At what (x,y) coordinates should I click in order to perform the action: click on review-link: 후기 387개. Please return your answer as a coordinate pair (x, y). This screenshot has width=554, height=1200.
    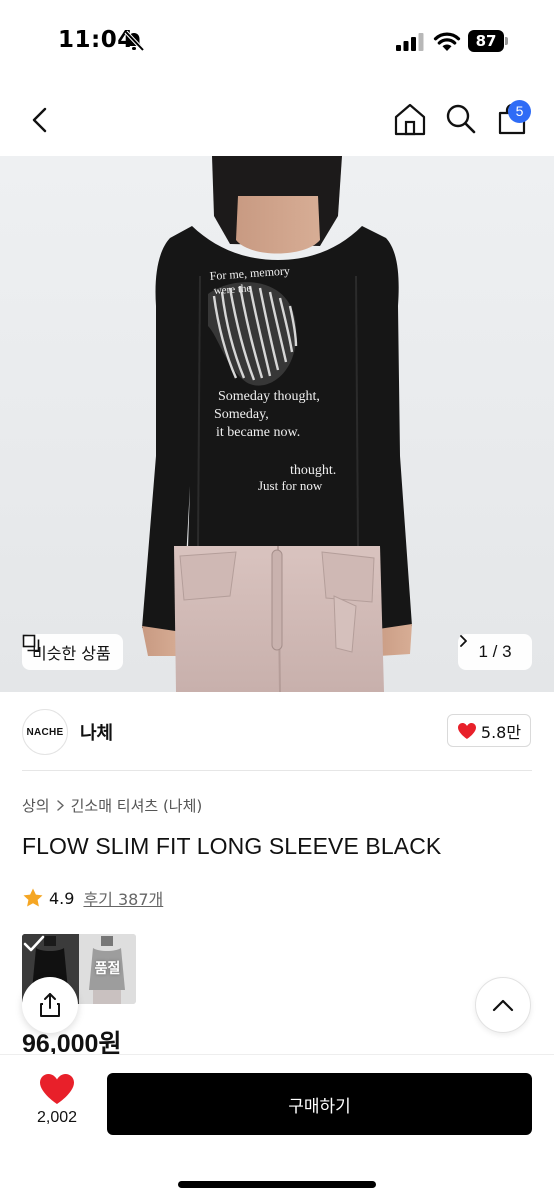
    Looking at the image, I should click on (123, 898).